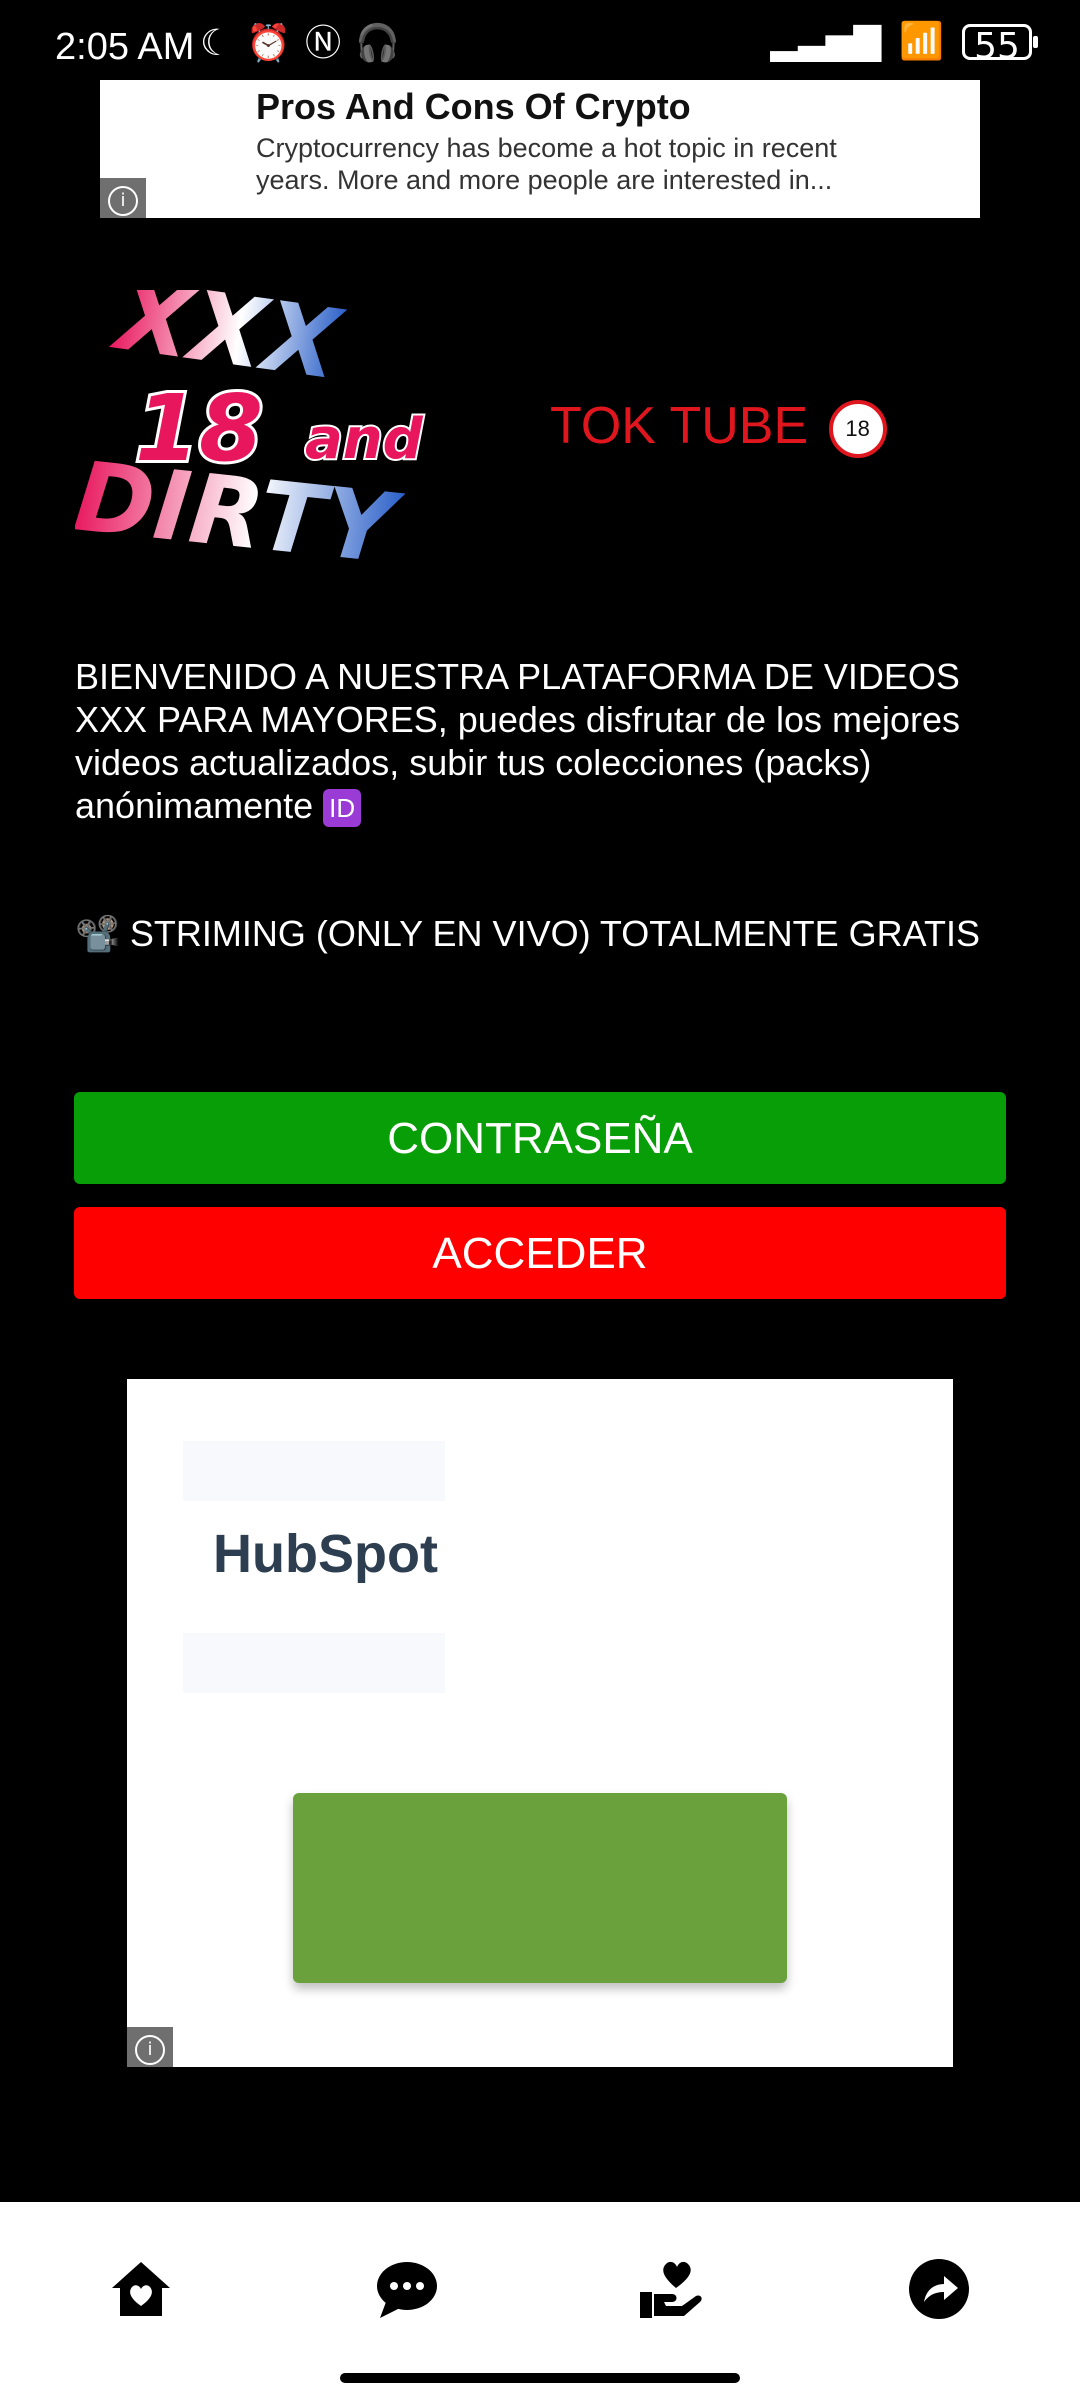  Describe the element at coordinates (921, 41) in the screenshot. I see `wifi-icon: 📶` at that location.